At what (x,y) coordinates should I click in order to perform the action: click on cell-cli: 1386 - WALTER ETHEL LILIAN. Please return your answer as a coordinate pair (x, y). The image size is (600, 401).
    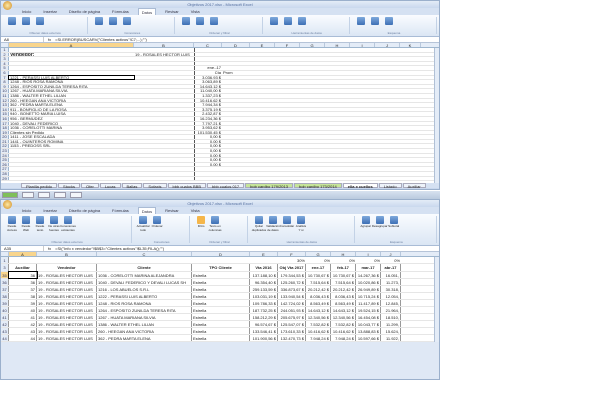
    Looking at the image, I should click on (144, 324).